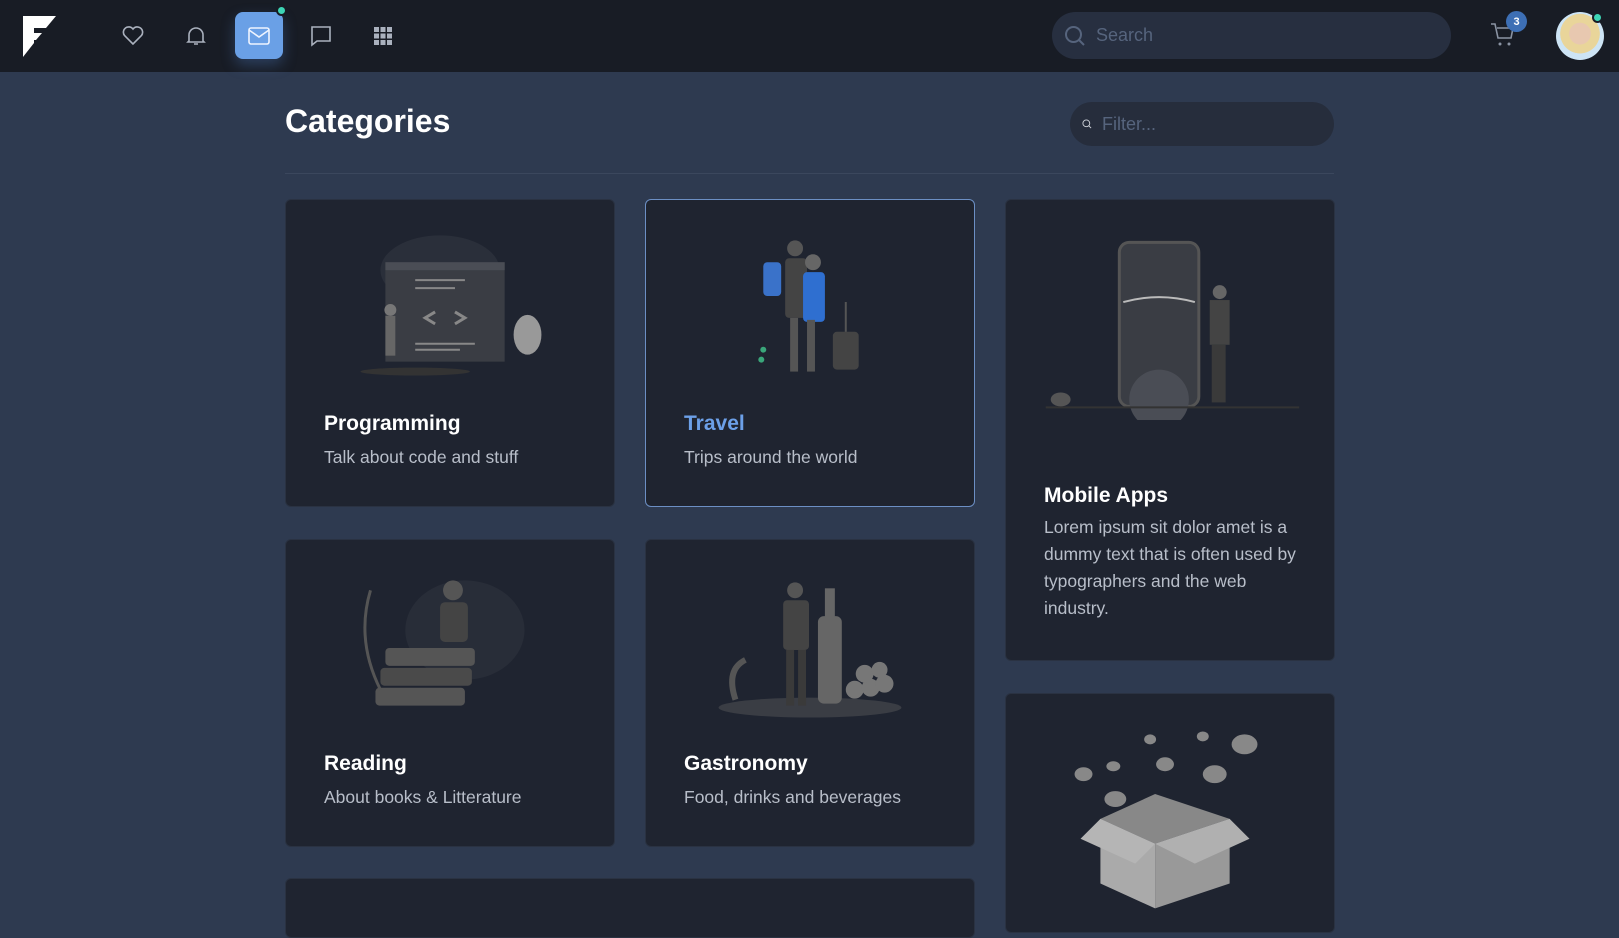 The image size is (1619, 938). I want to click on category-card-reading: Reading About books & Litterature, so click(450, 693).